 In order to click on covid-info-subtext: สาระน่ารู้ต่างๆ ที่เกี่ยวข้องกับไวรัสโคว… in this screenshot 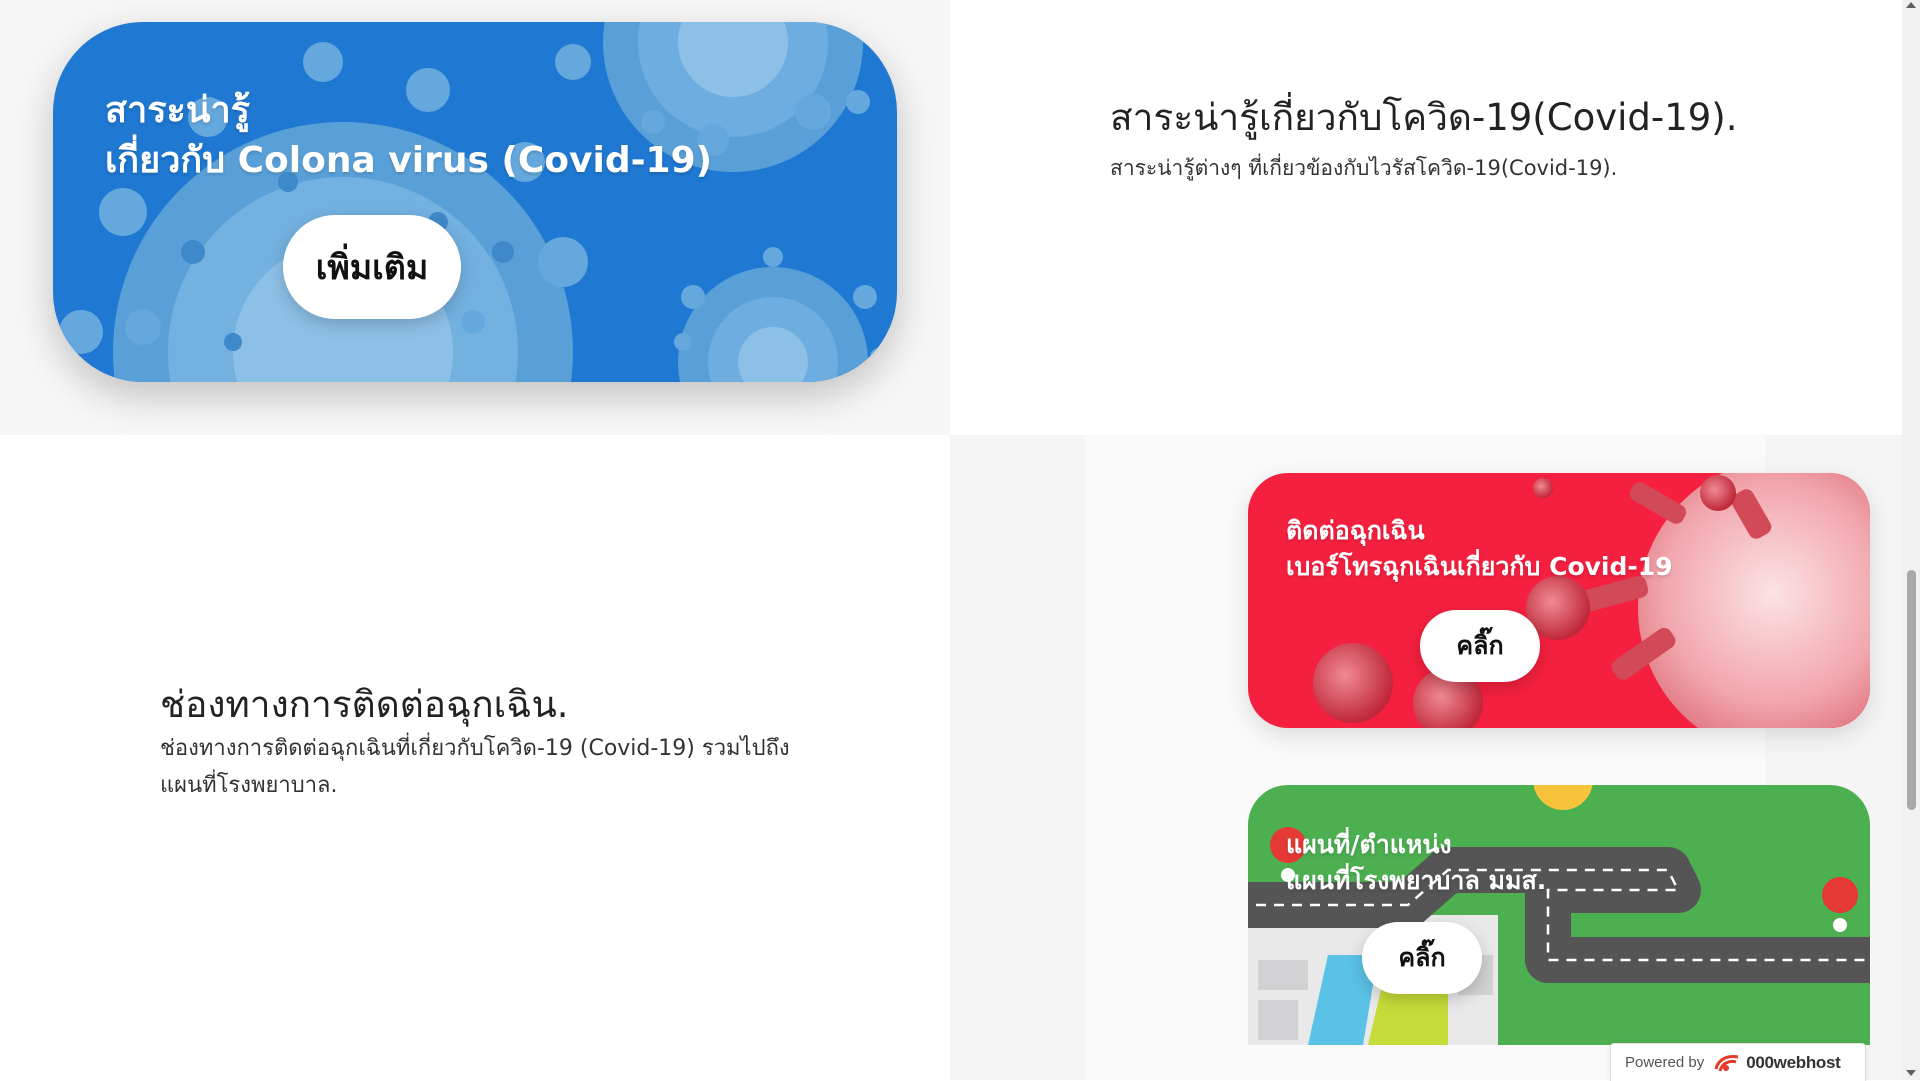, I will do `click(1364, 168)`.